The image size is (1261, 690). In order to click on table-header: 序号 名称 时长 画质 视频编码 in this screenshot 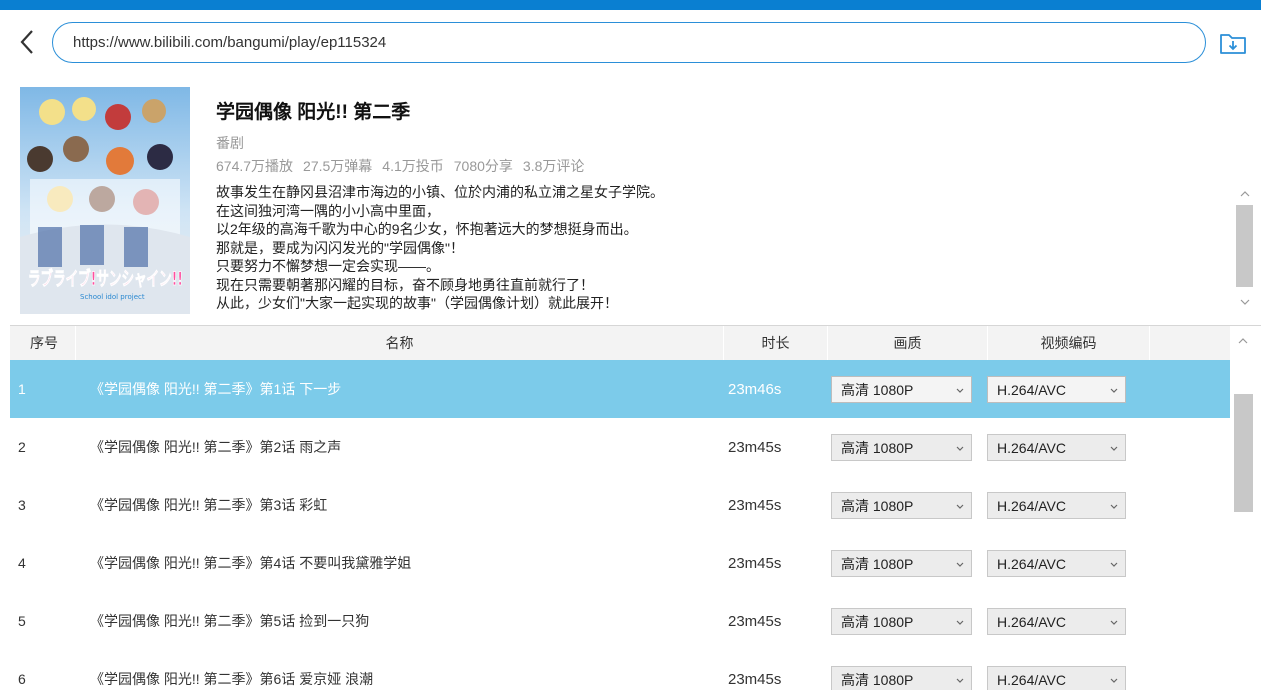, I will do `click(620, 343)`.